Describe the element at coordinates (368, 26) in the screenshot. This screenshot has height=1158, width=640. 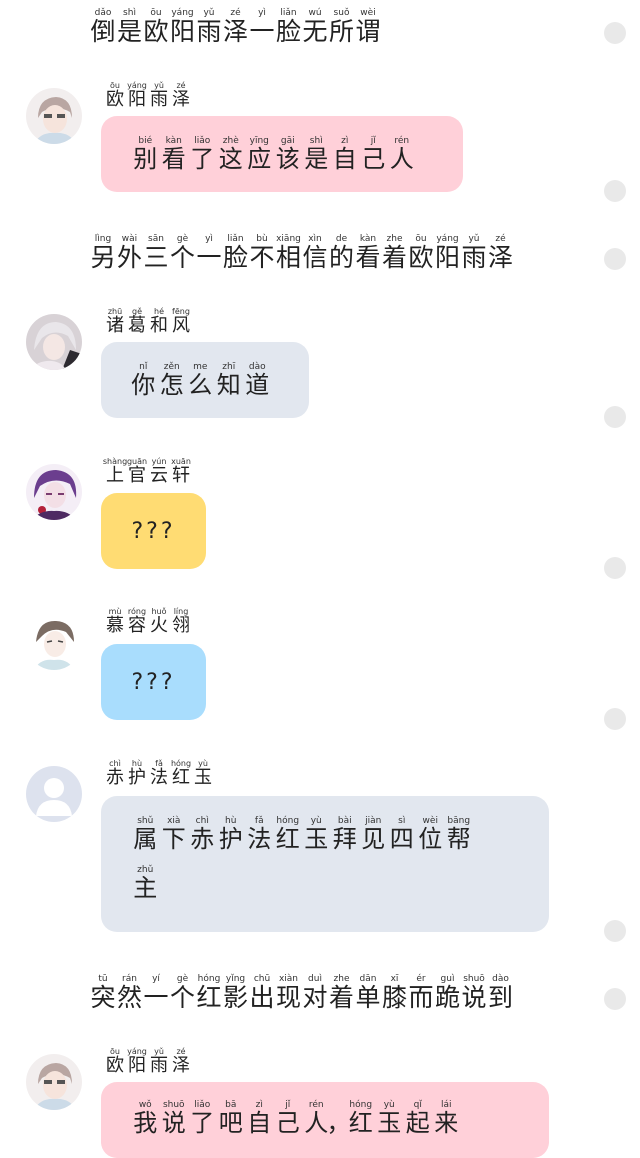
I see `annotated-char: wèi 谓` at that location.